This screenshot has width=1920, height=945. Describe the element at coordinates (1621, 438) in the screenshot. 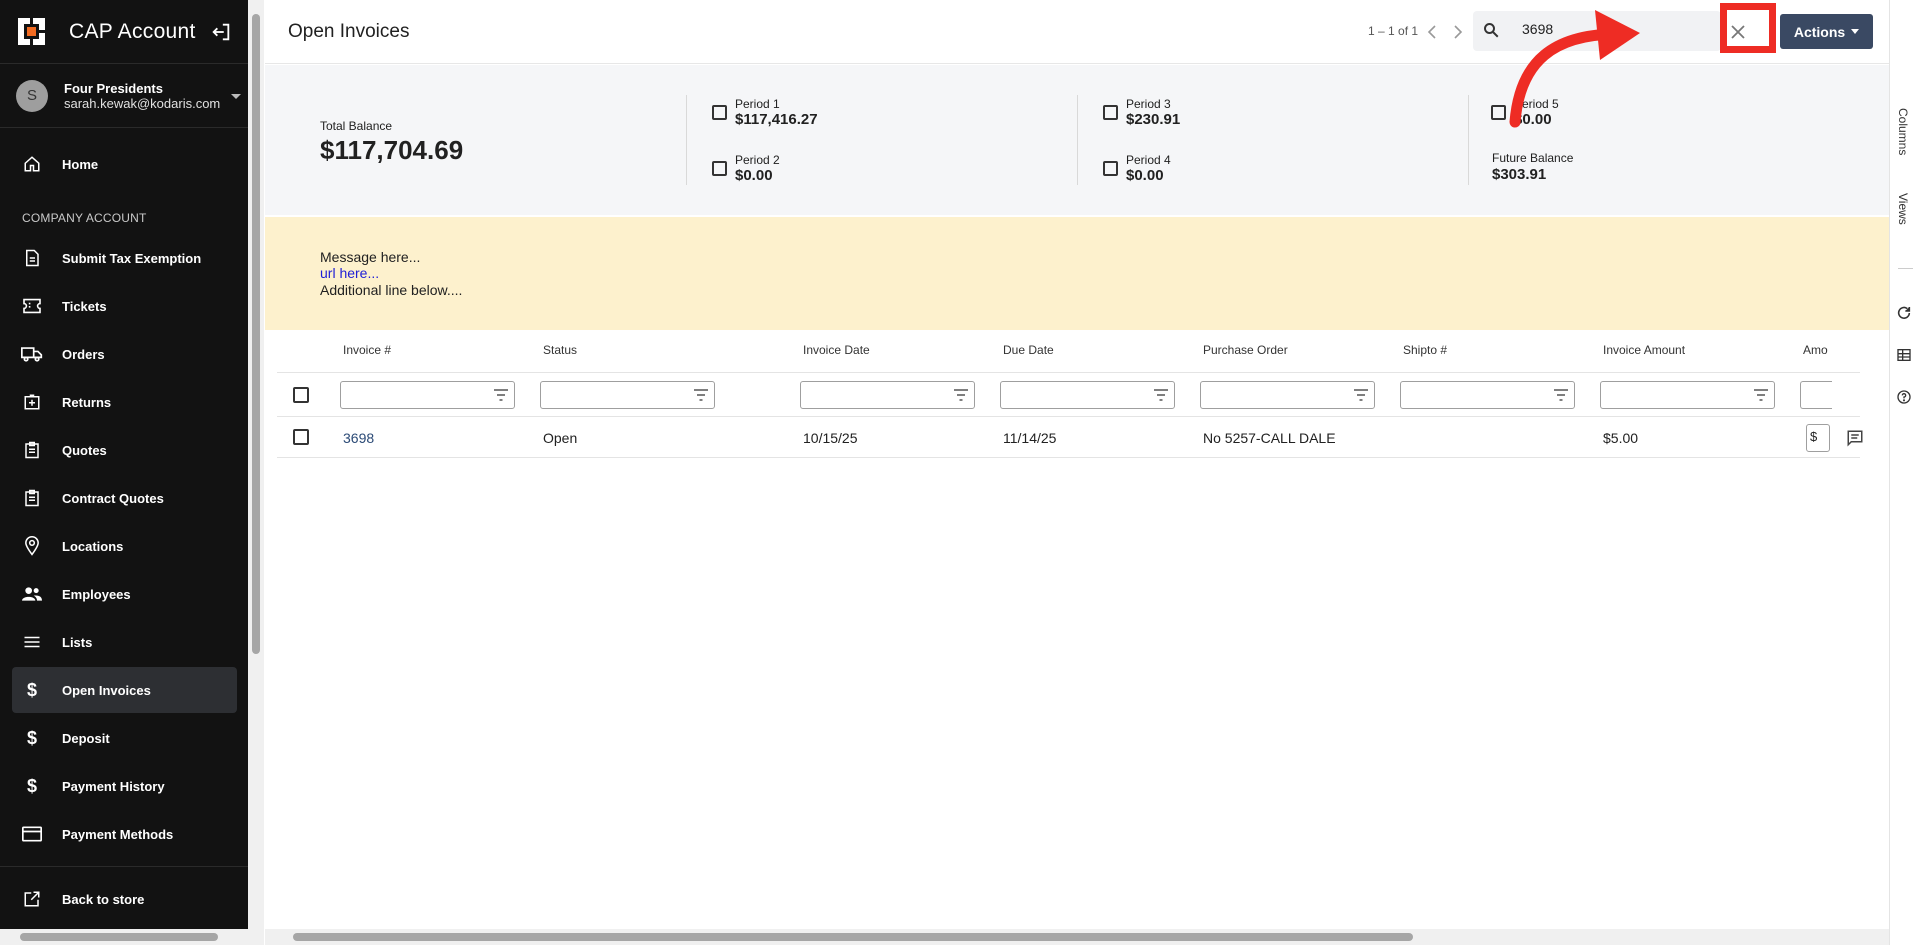

I see `invoice-amount-cell: $5.00` at that location.